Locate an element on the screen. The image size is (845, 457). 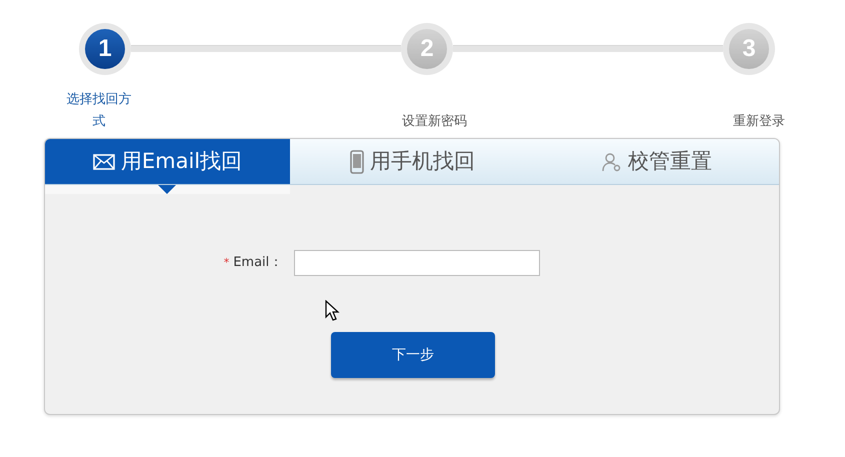
step-label: 重新登录 is located at coordinates (759, 122).